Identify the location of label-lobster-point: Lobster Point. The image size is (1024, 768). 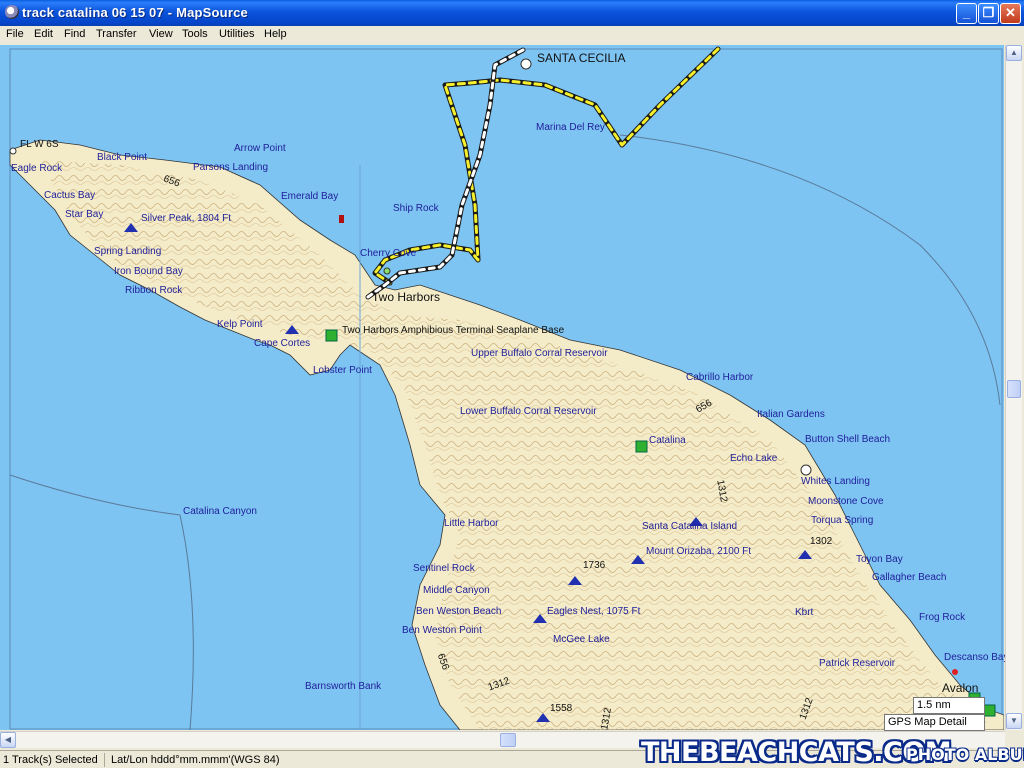
(342, 371).